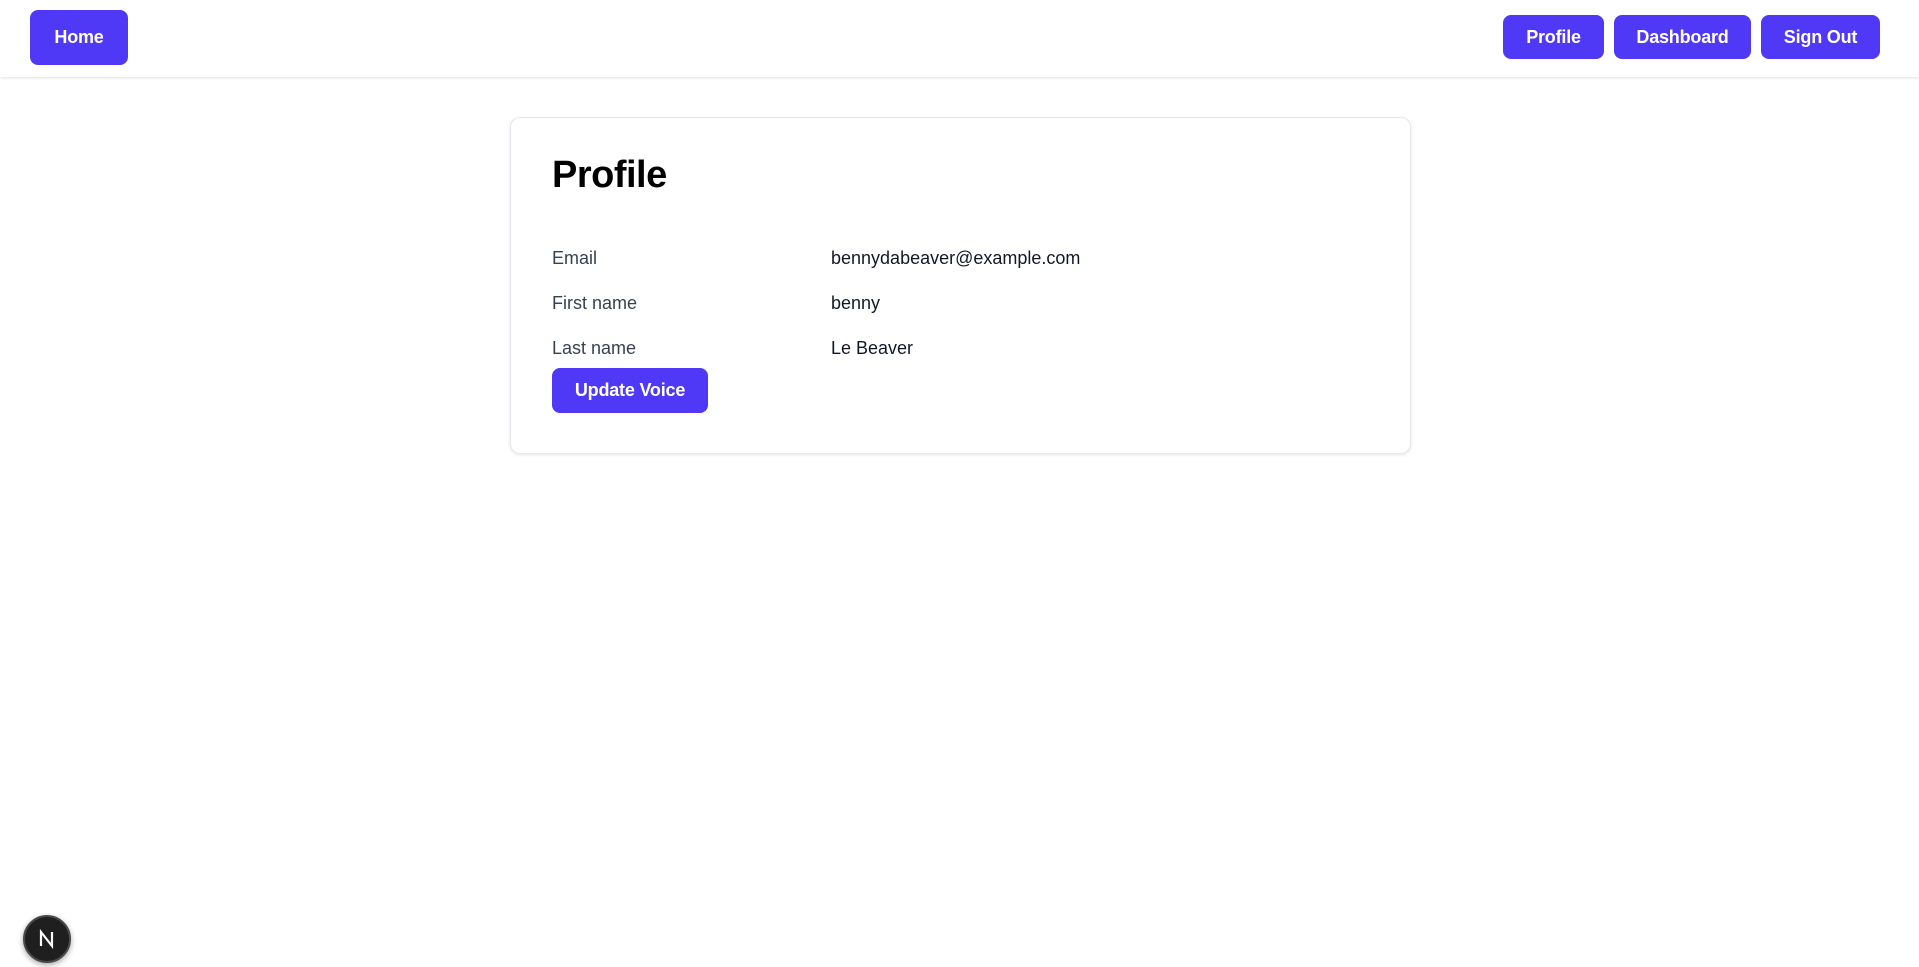 This screenshot has width=1919, height=967. I want to click on last-name-label: Last name, so click(594, 348).